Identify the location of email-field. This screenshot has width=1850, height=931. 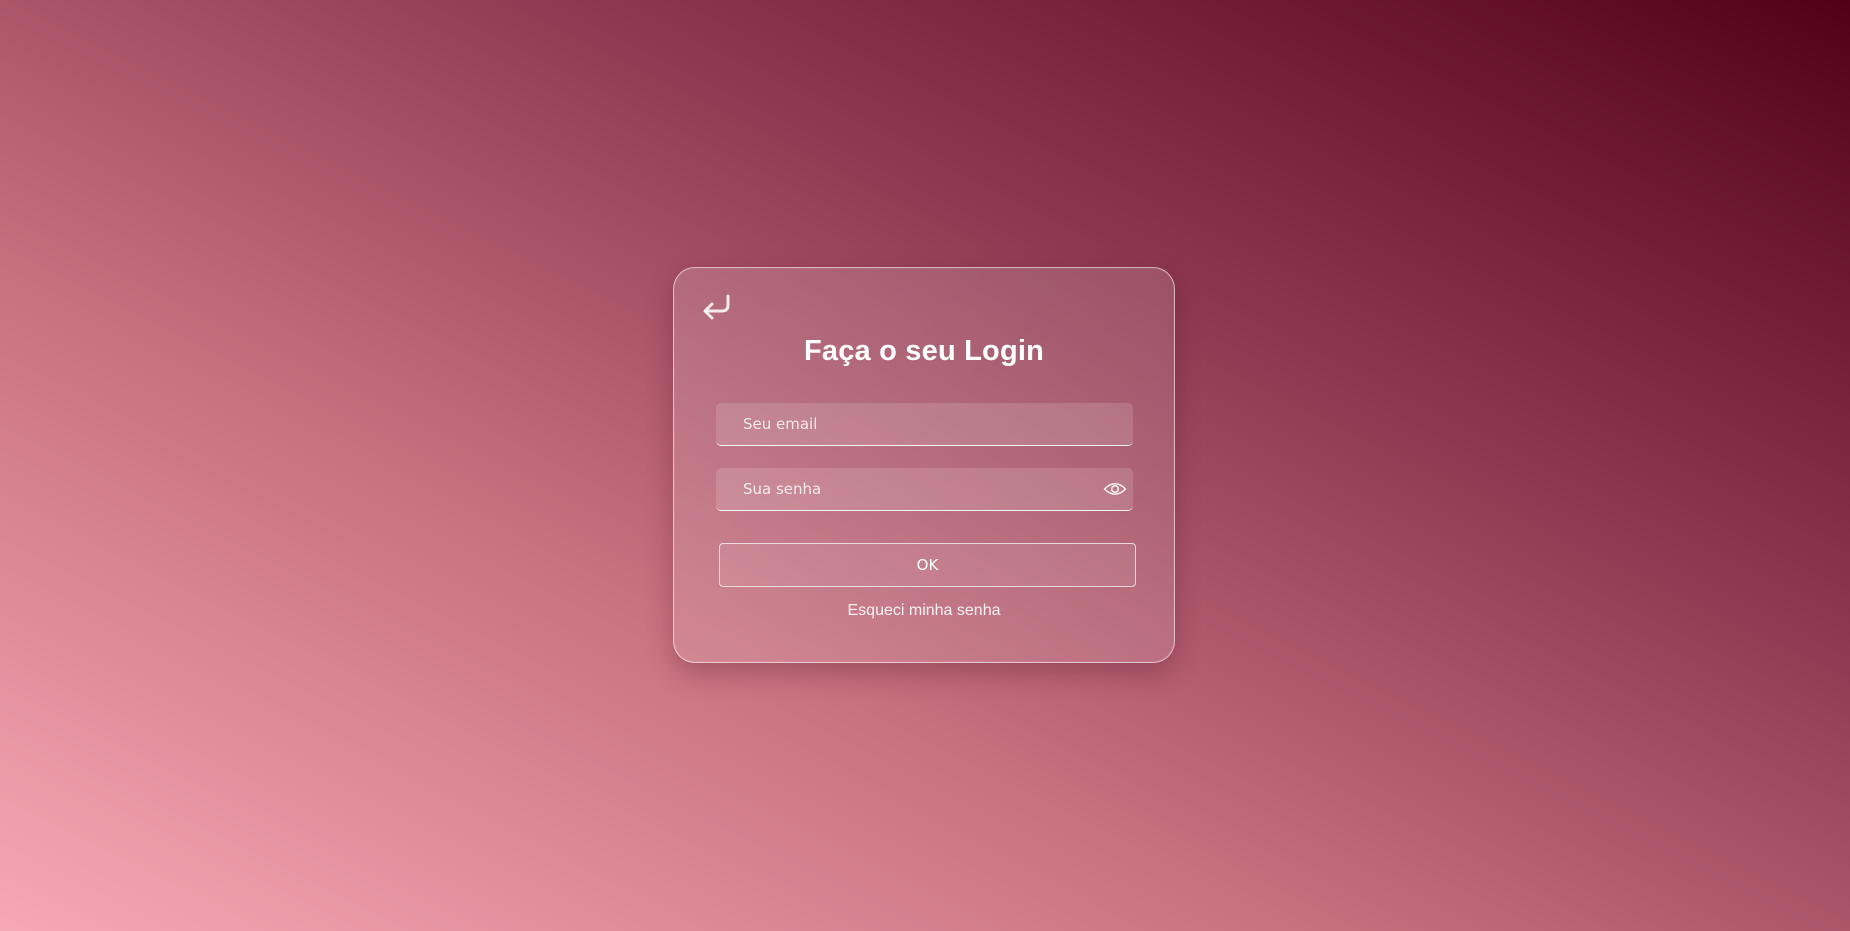
(924, 424).